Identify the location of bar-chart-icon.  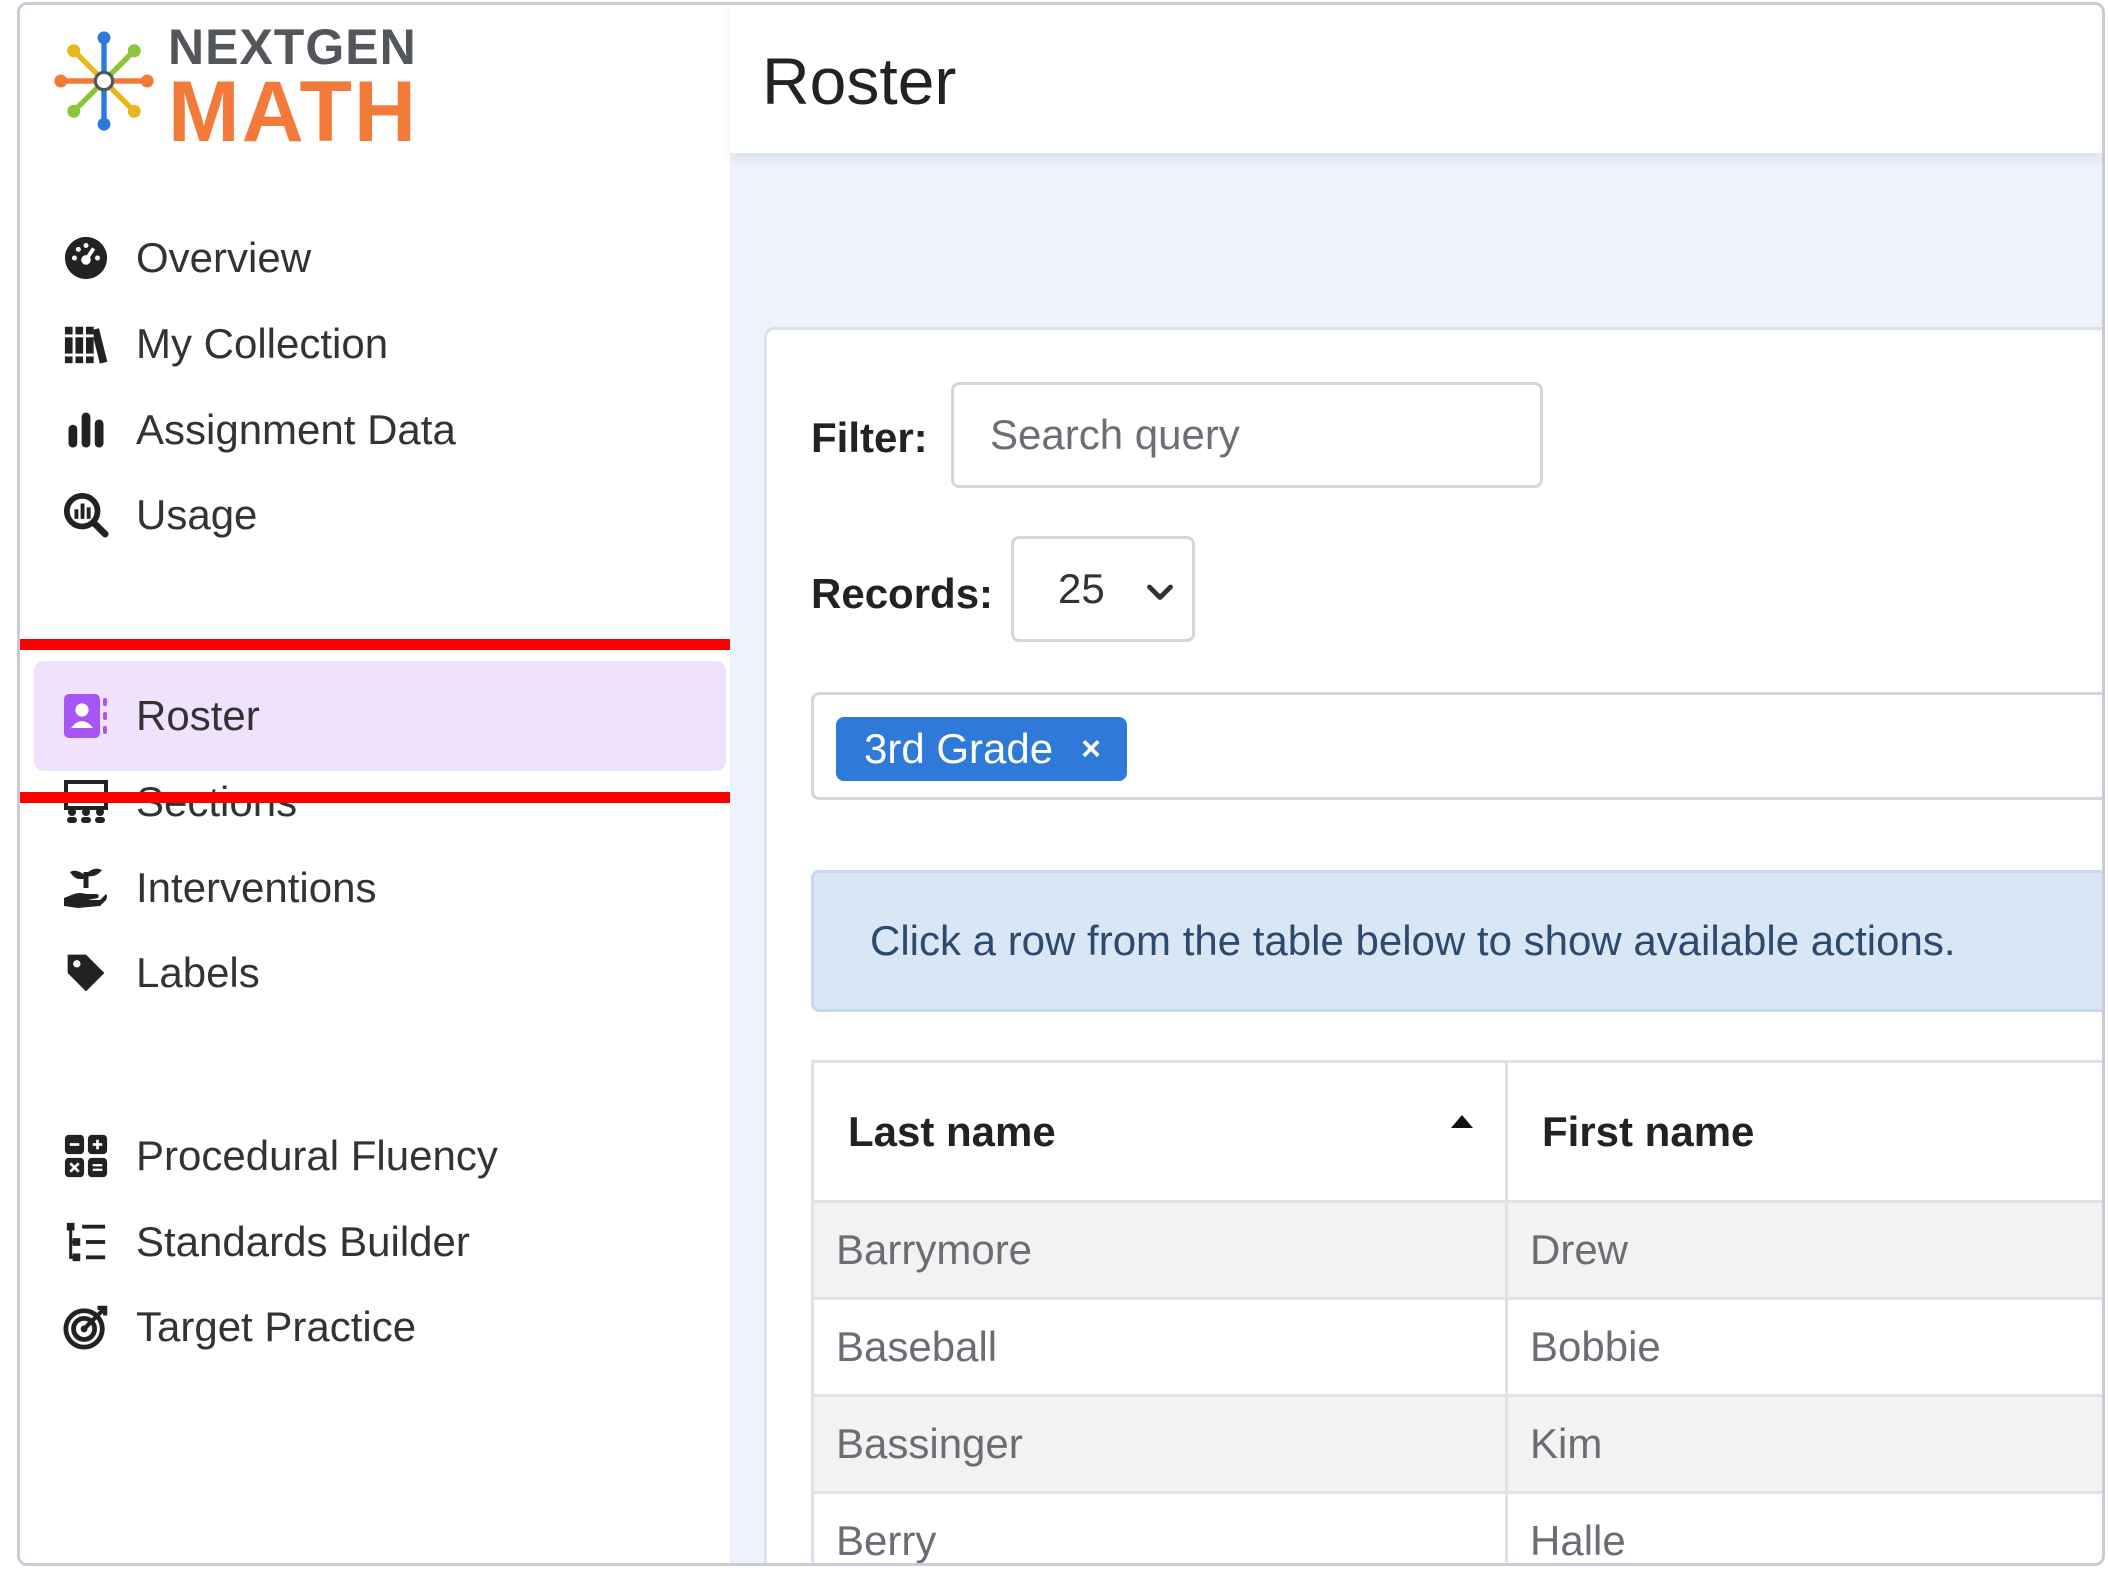
(86, 430).